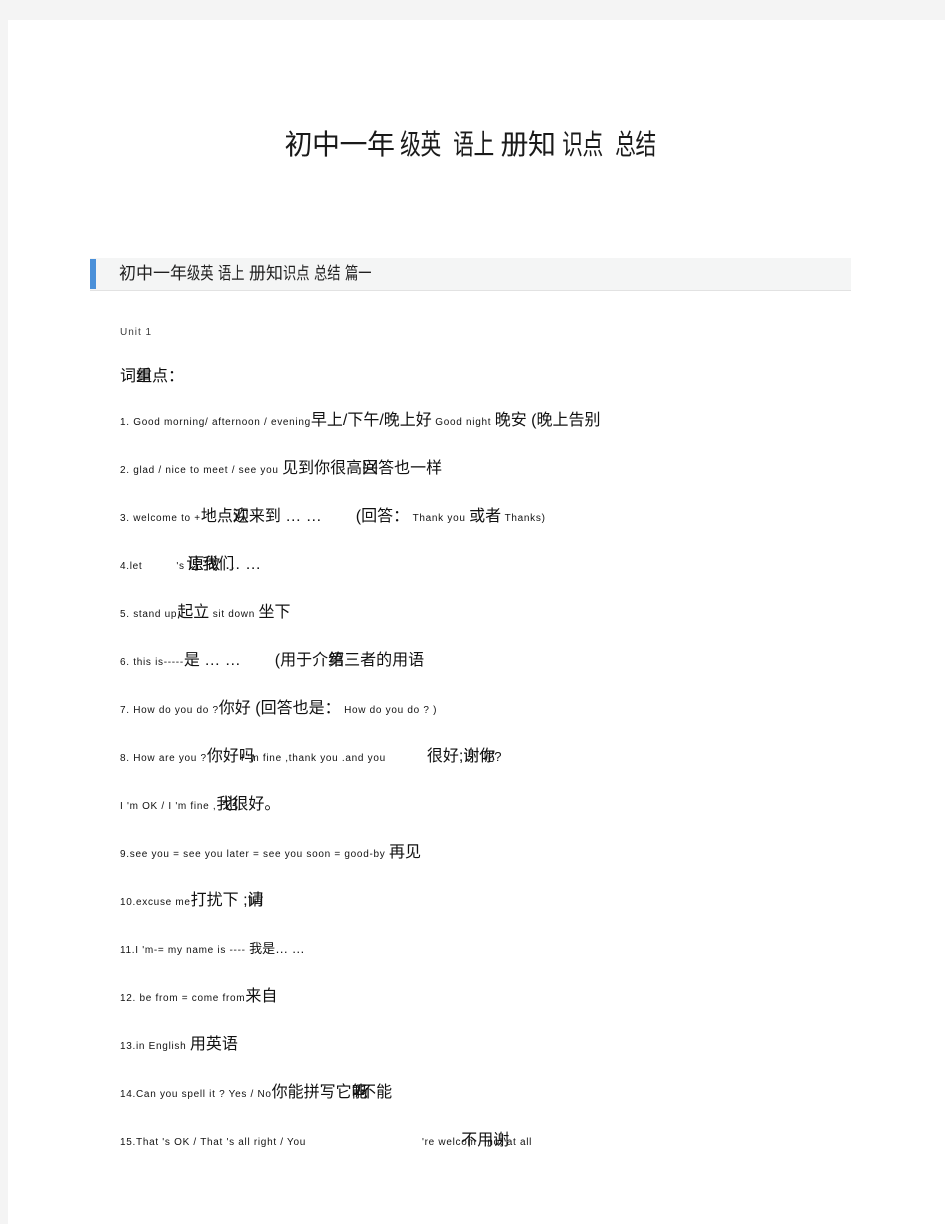 This screenshot has height=1224, width=945. Describe the element at coordinates (128, 1142) in the screenshot. I see `item-number: 15.` at that location.